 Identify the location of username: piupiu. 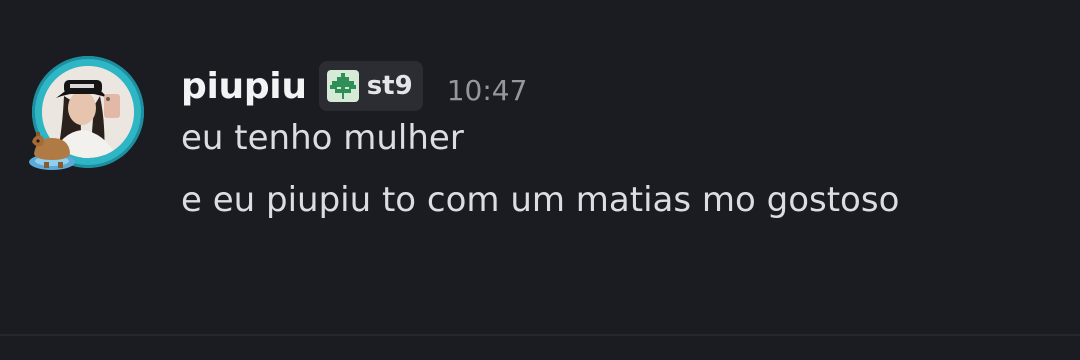
(244, 86).